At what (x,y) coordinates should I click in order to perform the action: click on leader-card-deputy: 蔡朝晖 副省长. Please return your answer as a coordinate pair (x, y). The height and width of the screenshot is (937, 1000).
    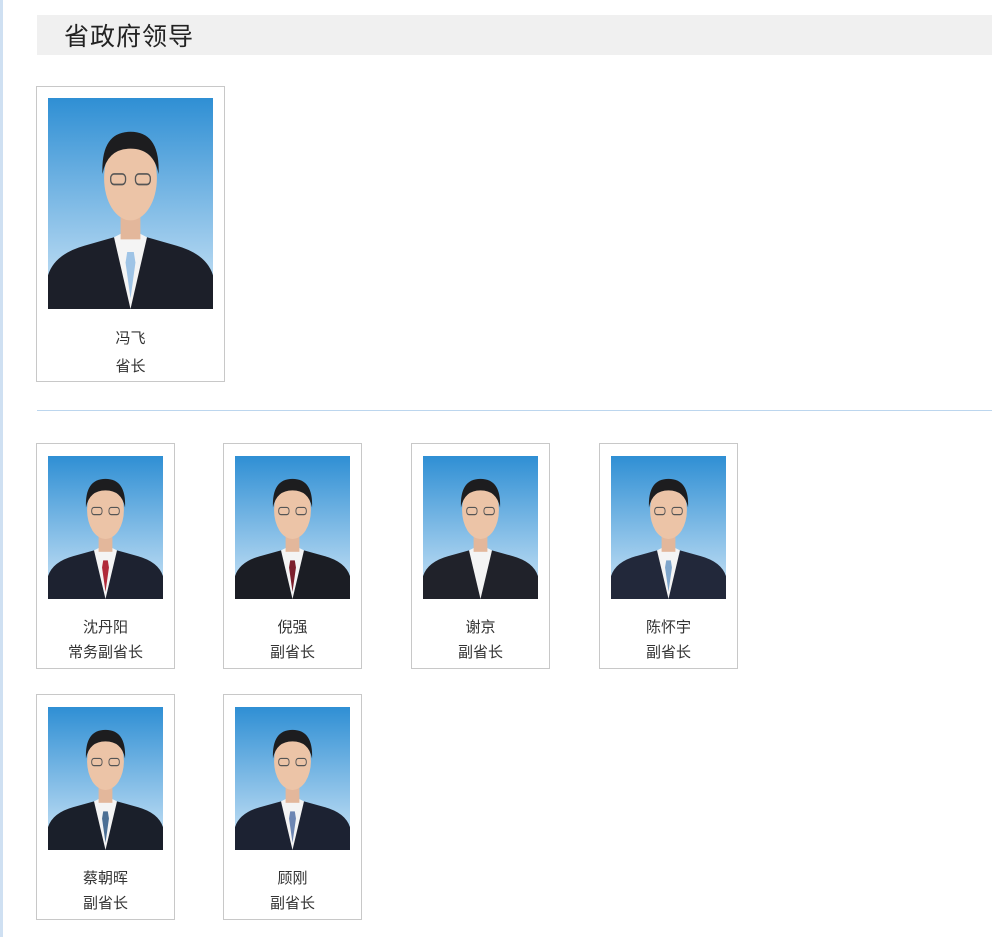
    Looking at the image, I should click on (105, 807).